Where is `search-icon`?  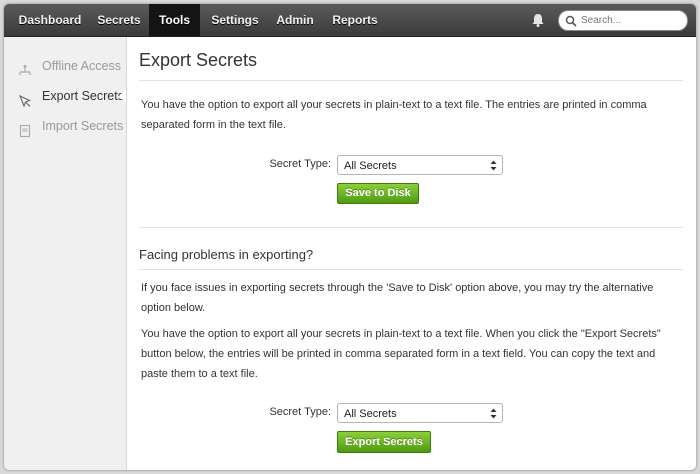 search-icon is located at coordinates (571, 20).